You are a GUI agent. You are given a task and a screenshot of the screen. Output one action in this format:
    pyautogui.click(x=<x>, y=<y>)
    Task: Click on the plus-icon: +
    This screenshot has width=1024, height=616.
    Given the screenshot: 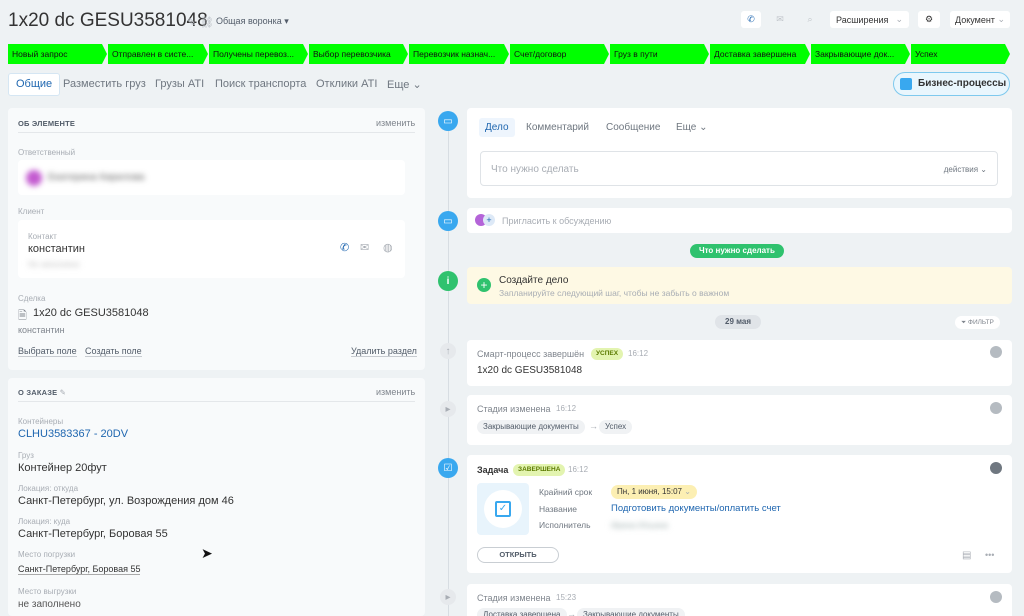 What is the action you would take?
    pyautogui.click(x=484, y=285)
    